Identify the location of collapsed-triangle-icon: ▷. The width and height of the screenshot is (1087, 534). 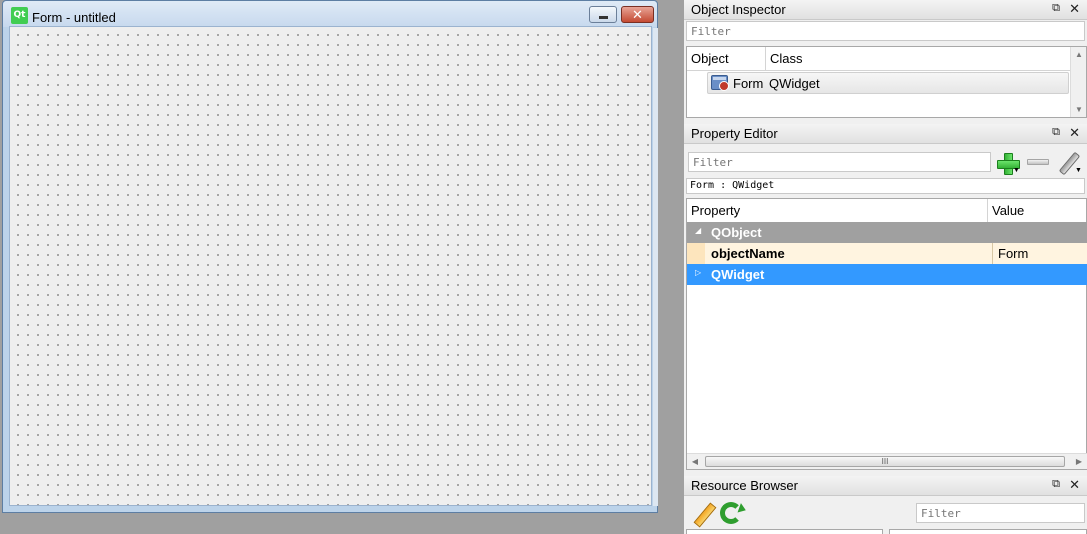
(698, 272).